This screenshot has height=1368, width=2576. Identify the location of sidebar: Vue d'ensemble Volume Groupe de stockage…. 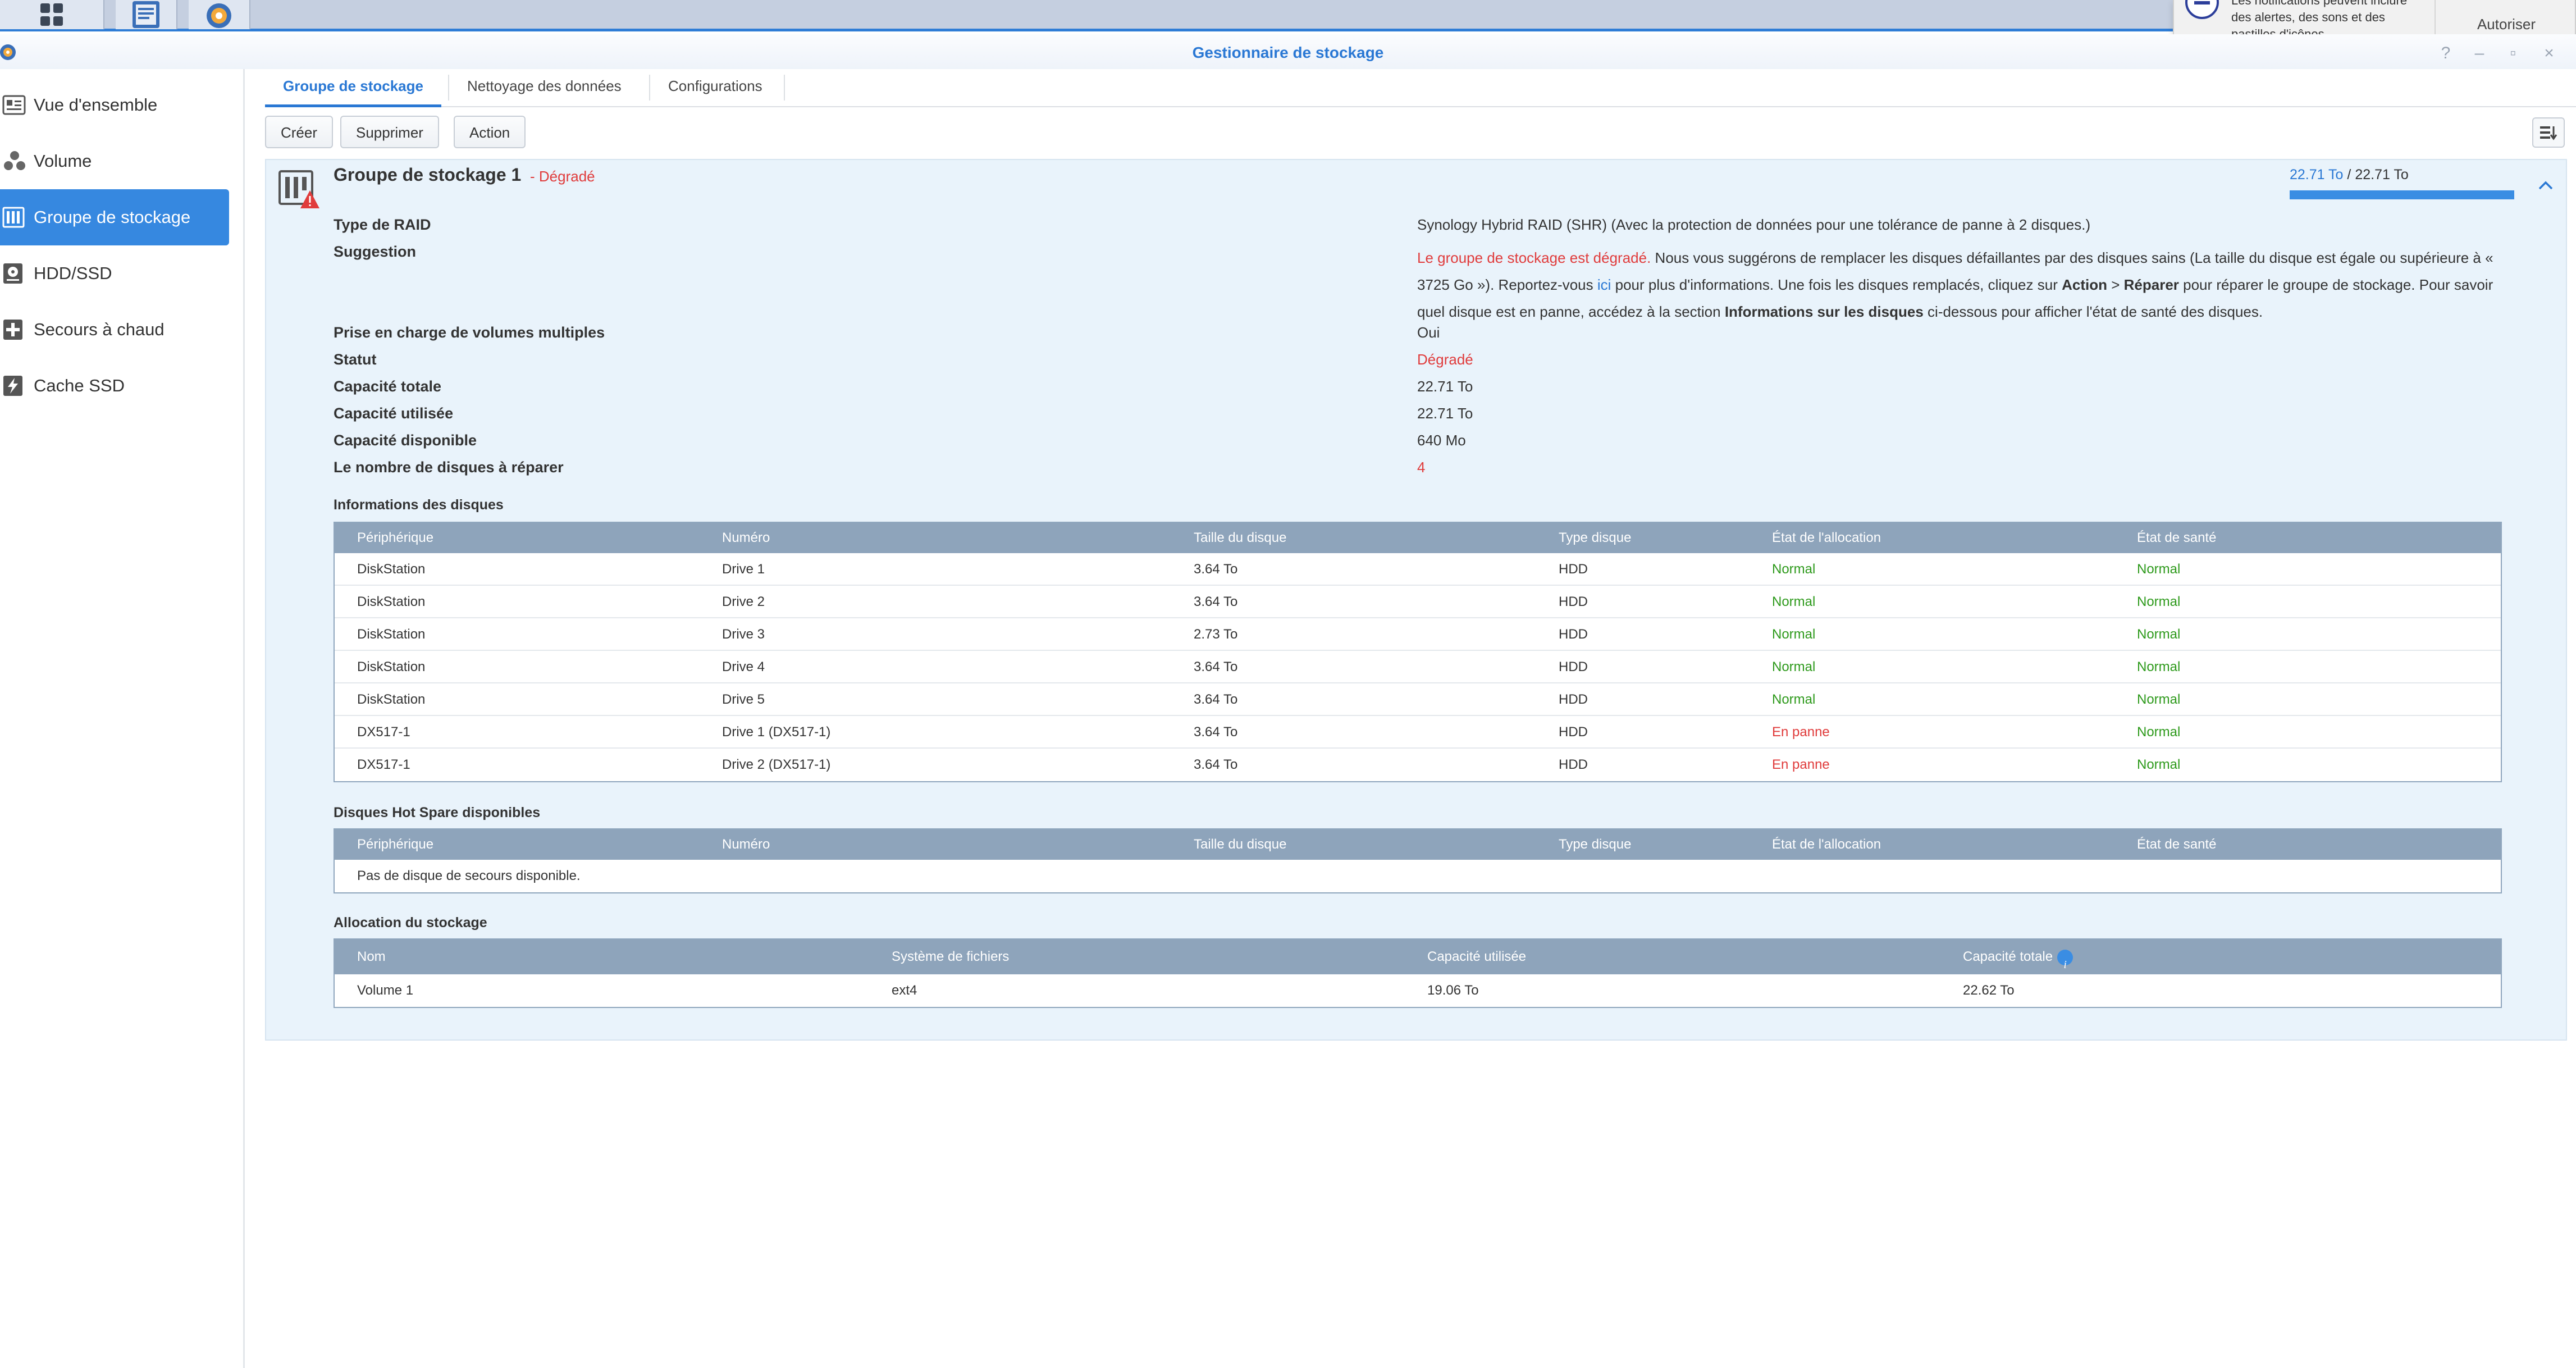
(122, 718).